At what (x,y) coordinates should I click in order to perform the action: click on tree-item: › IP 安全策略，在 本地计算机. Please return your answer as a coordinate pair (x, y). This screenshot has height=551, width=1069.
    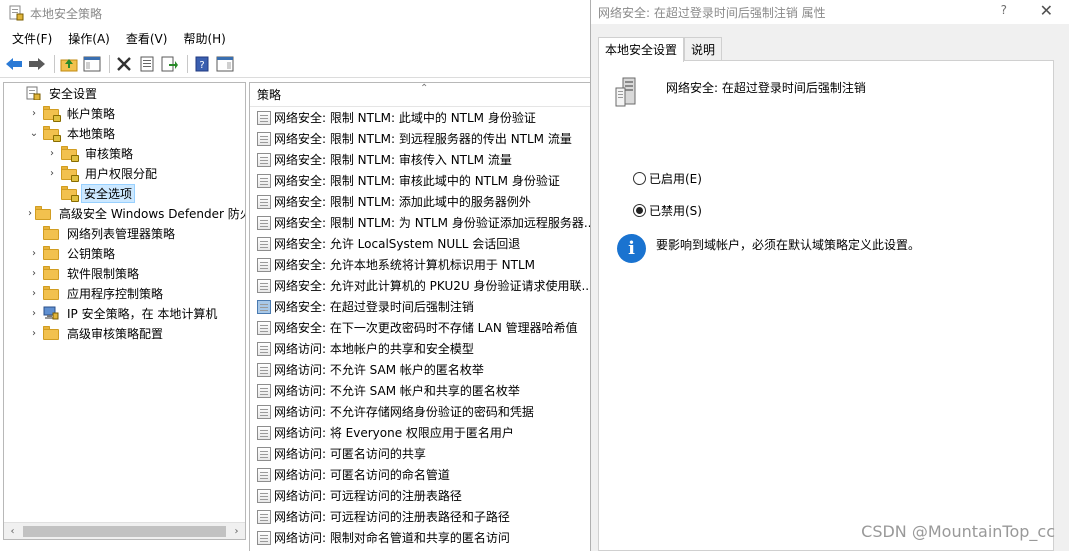
    Looking at the image, I should click on (124, 313).